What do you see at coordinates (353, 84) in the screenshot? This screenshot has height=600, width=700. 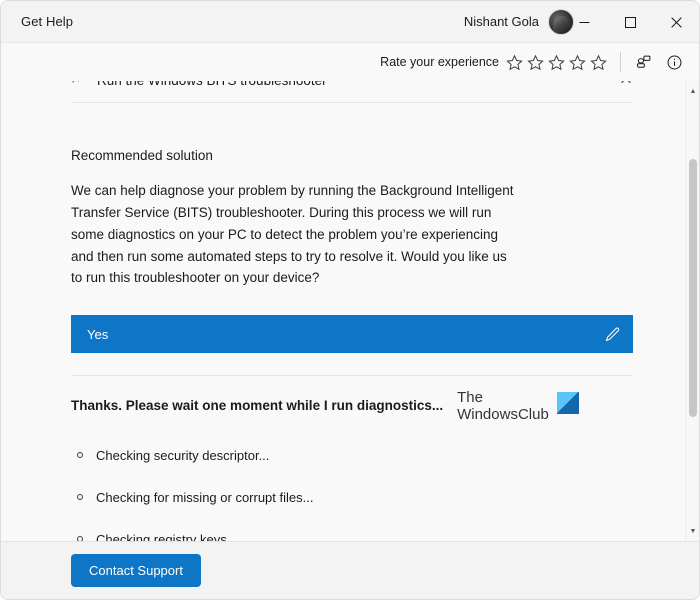 I see `accordion-label: Run the Windows BITS troubleshooter` at bounding box center [353, 84].